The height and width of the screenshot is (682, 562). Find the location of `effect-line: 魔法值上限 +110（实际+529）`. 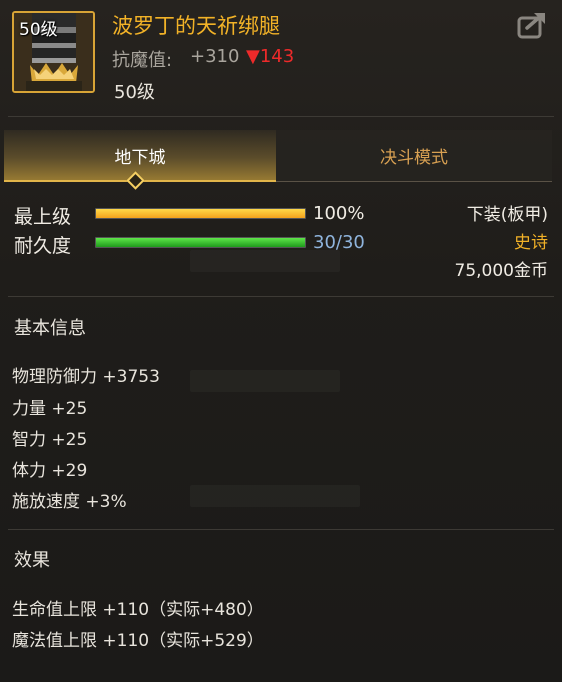

effect-line: 魔法值上限 +110（实际+529） is located at coordinates (138, 641).